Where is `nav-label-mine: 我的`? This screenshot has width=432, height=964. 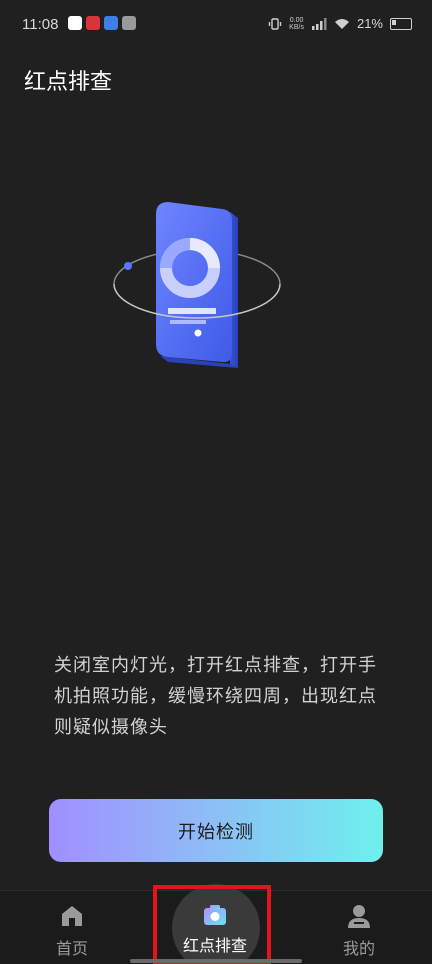
nav-label-mine: 我的 is located at coordinates (358, 948).